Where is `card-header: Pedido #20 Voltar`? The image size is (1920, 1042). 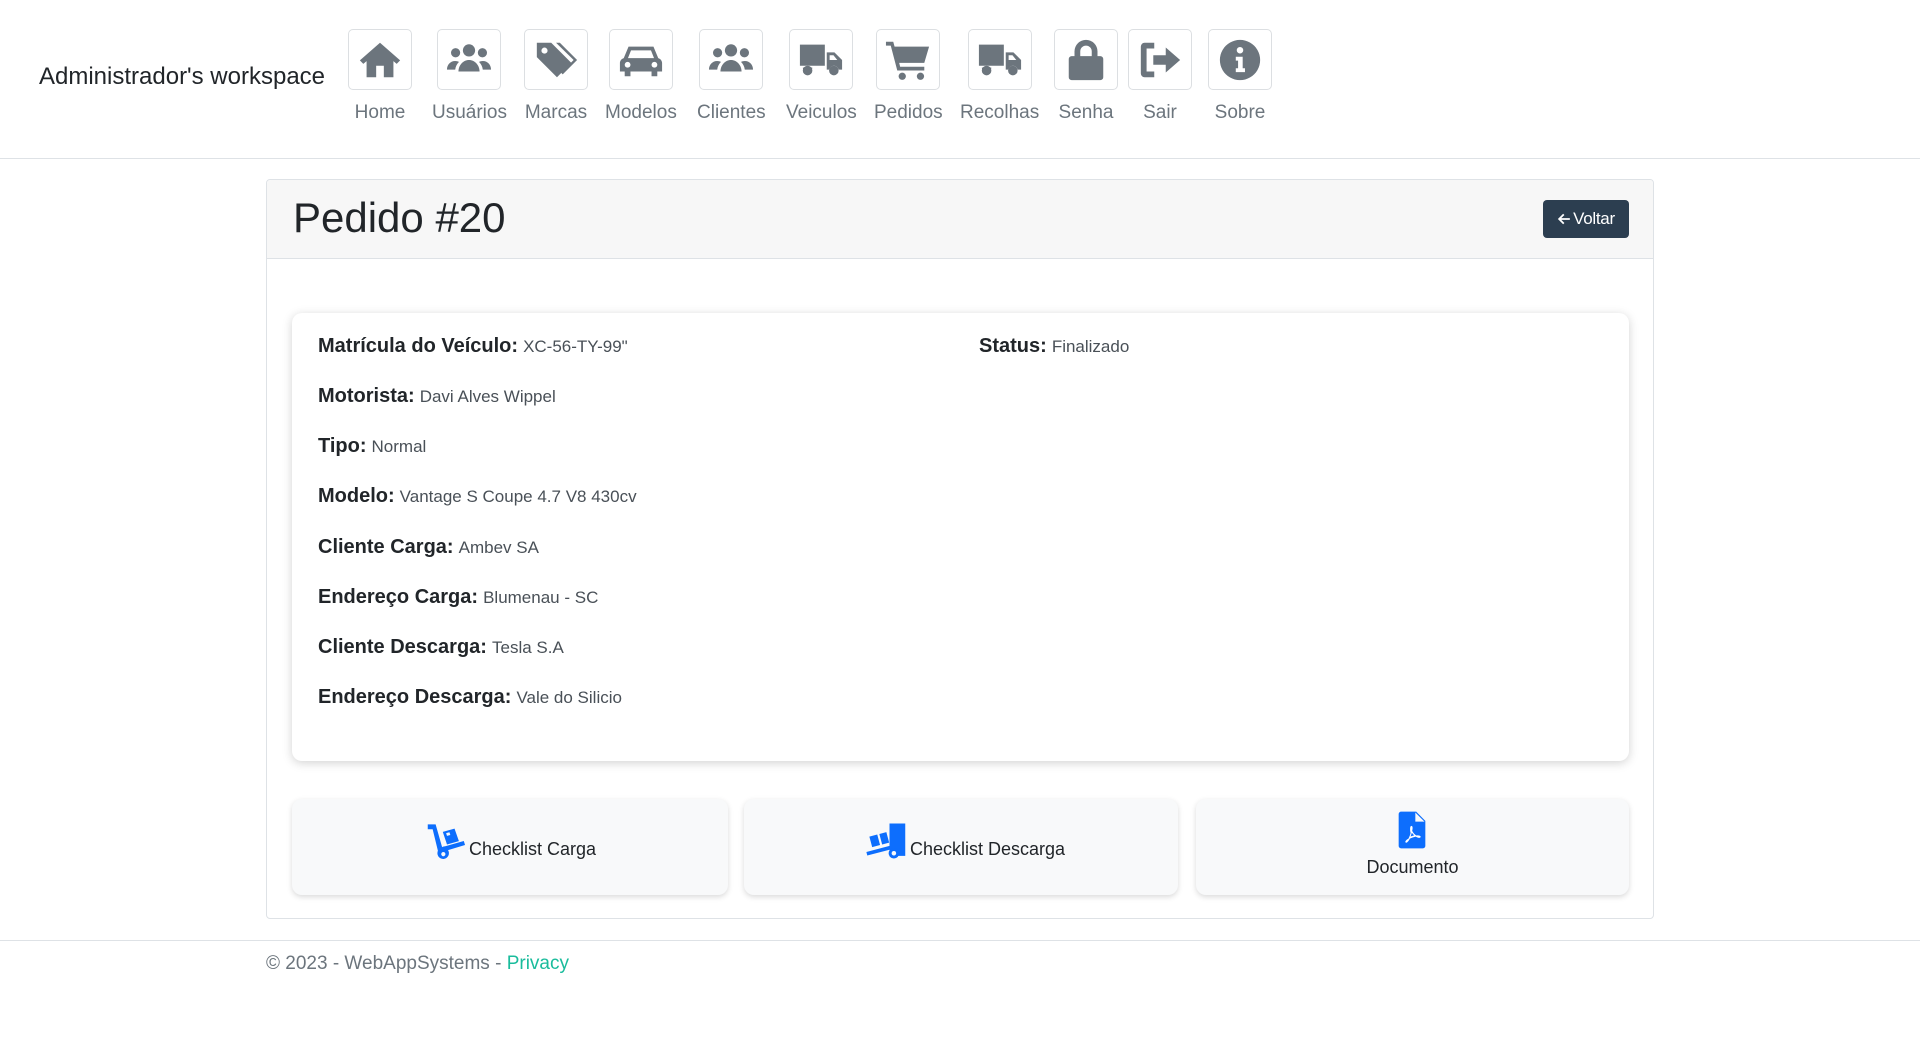
card-header: Pedido #20 Voltar is located at coordinates (960, 219).